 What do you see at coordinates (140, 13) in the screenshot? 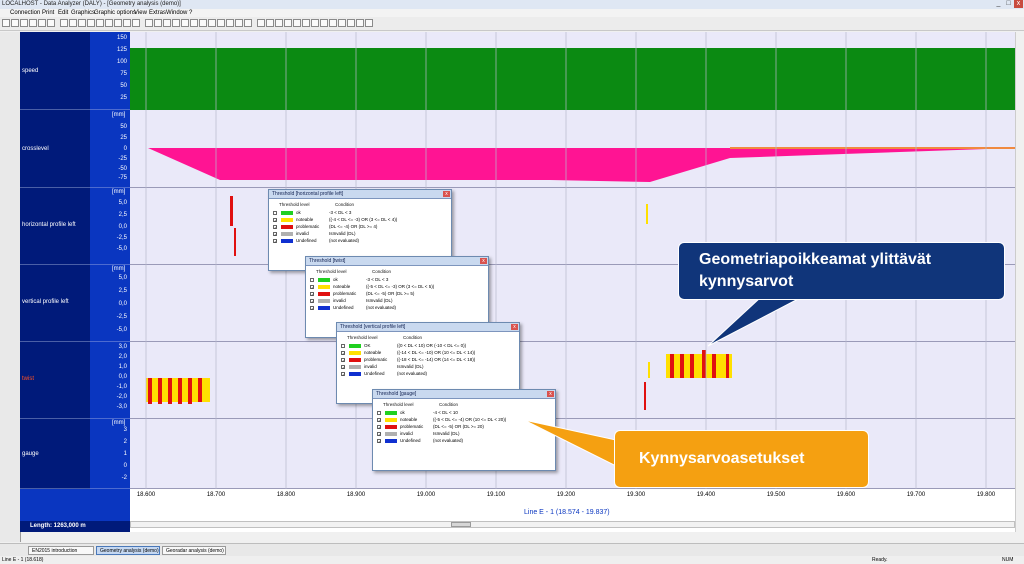
I see `menu-view: View` at bounding box center [140, 13].